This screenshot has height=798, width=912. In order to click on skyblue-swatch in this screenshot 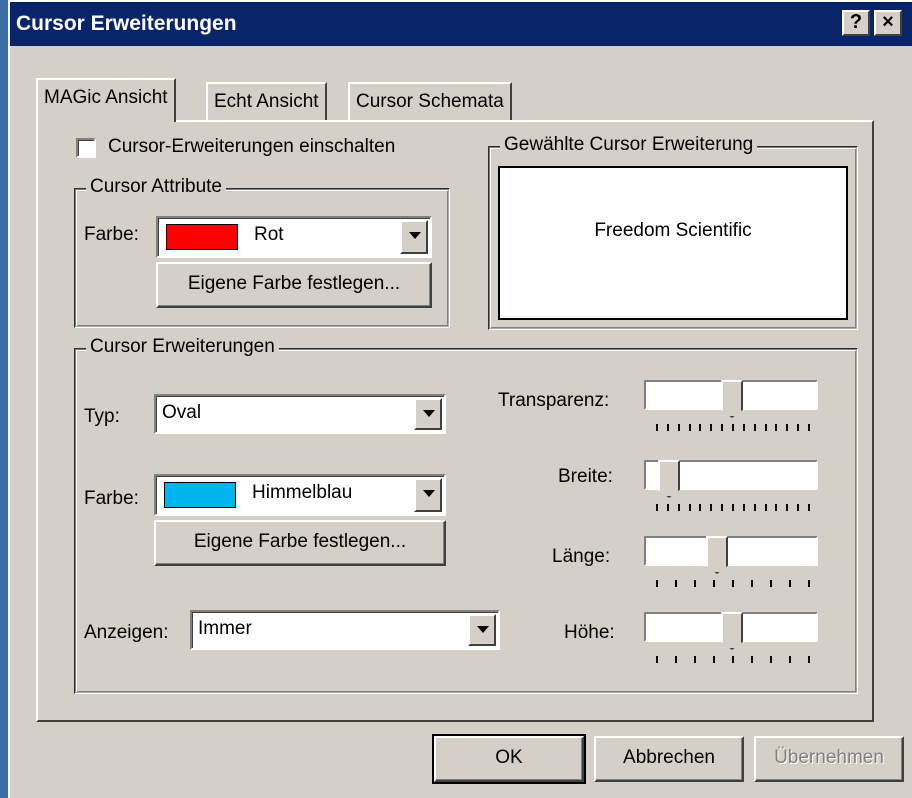, I will do `click(200, 495)`.